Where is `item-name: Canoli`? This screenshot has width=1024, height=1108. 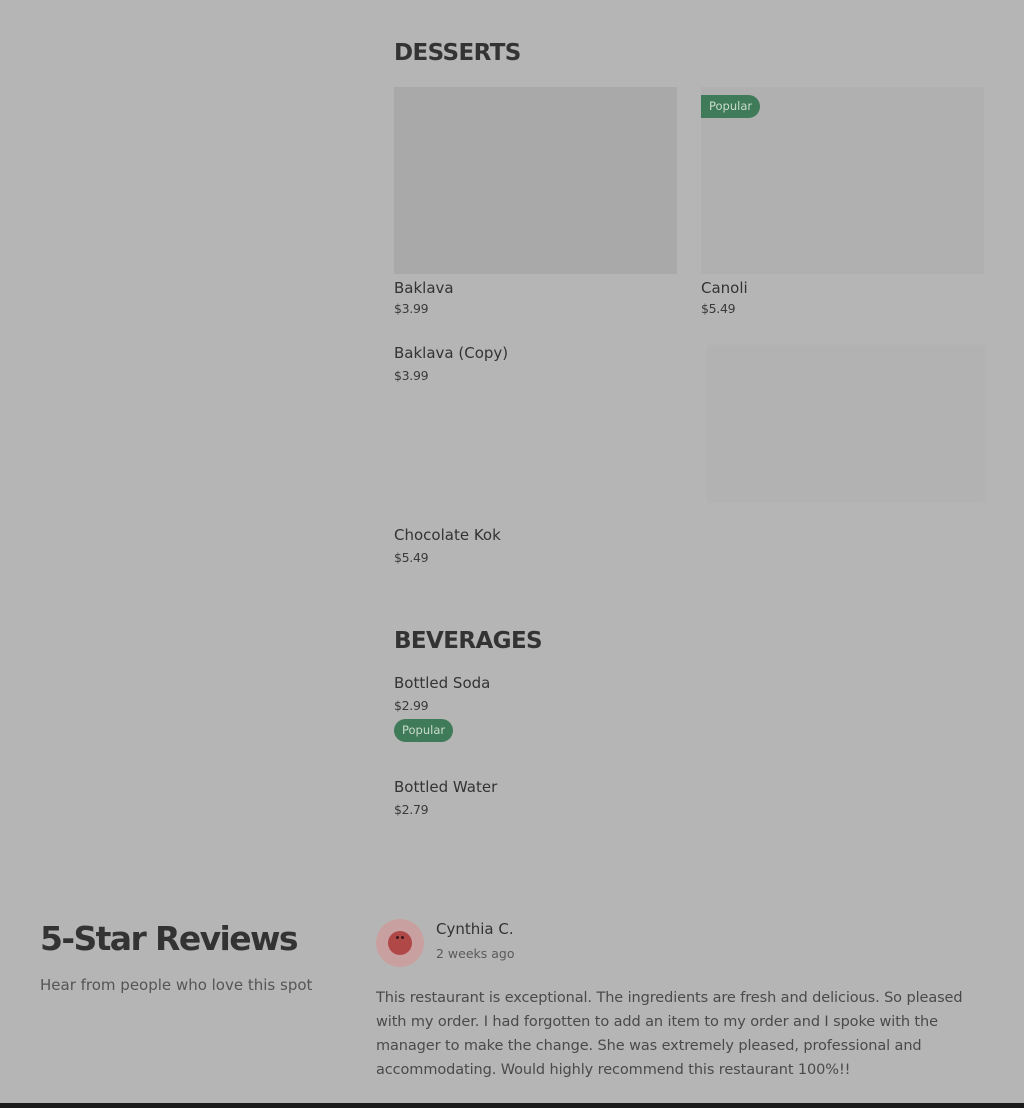 item-name: Canoli is located at coordinates (724, 288).